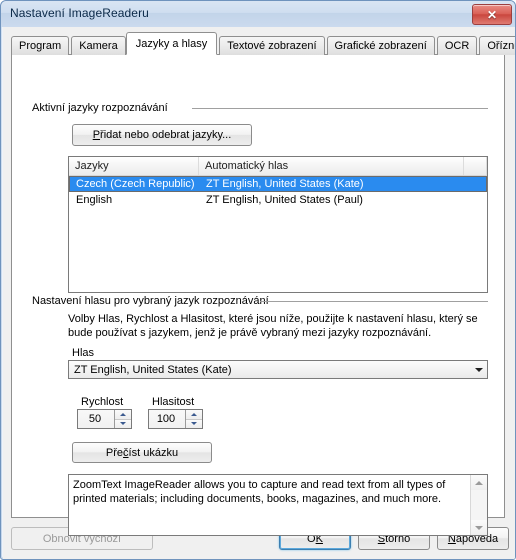 This screenshot has height=560, width=516. I want to click on scroll-up-button, so click(479, 482).